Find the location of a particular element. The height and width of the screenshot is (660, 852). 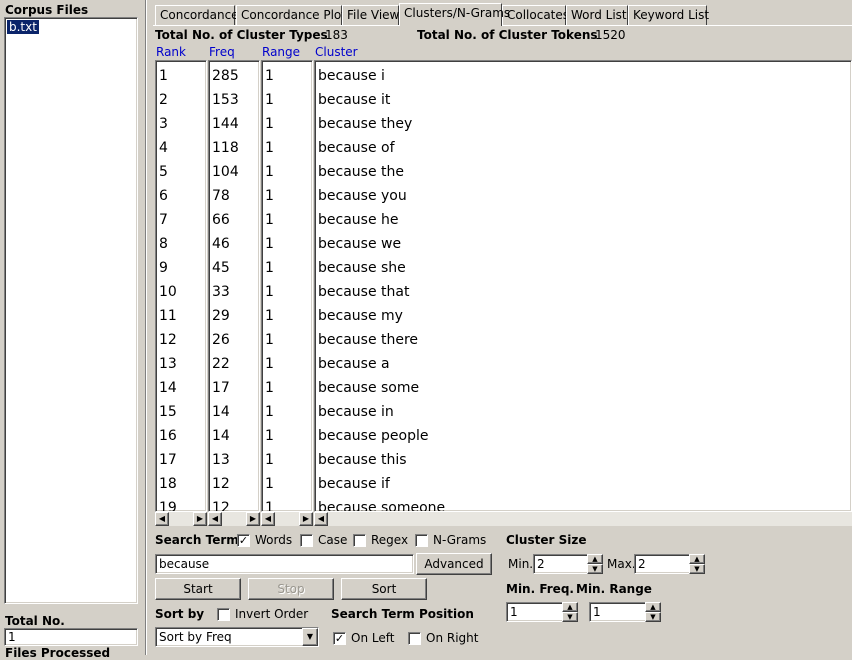

tab-concordance: Concordance is located at coordinates (197, 15).